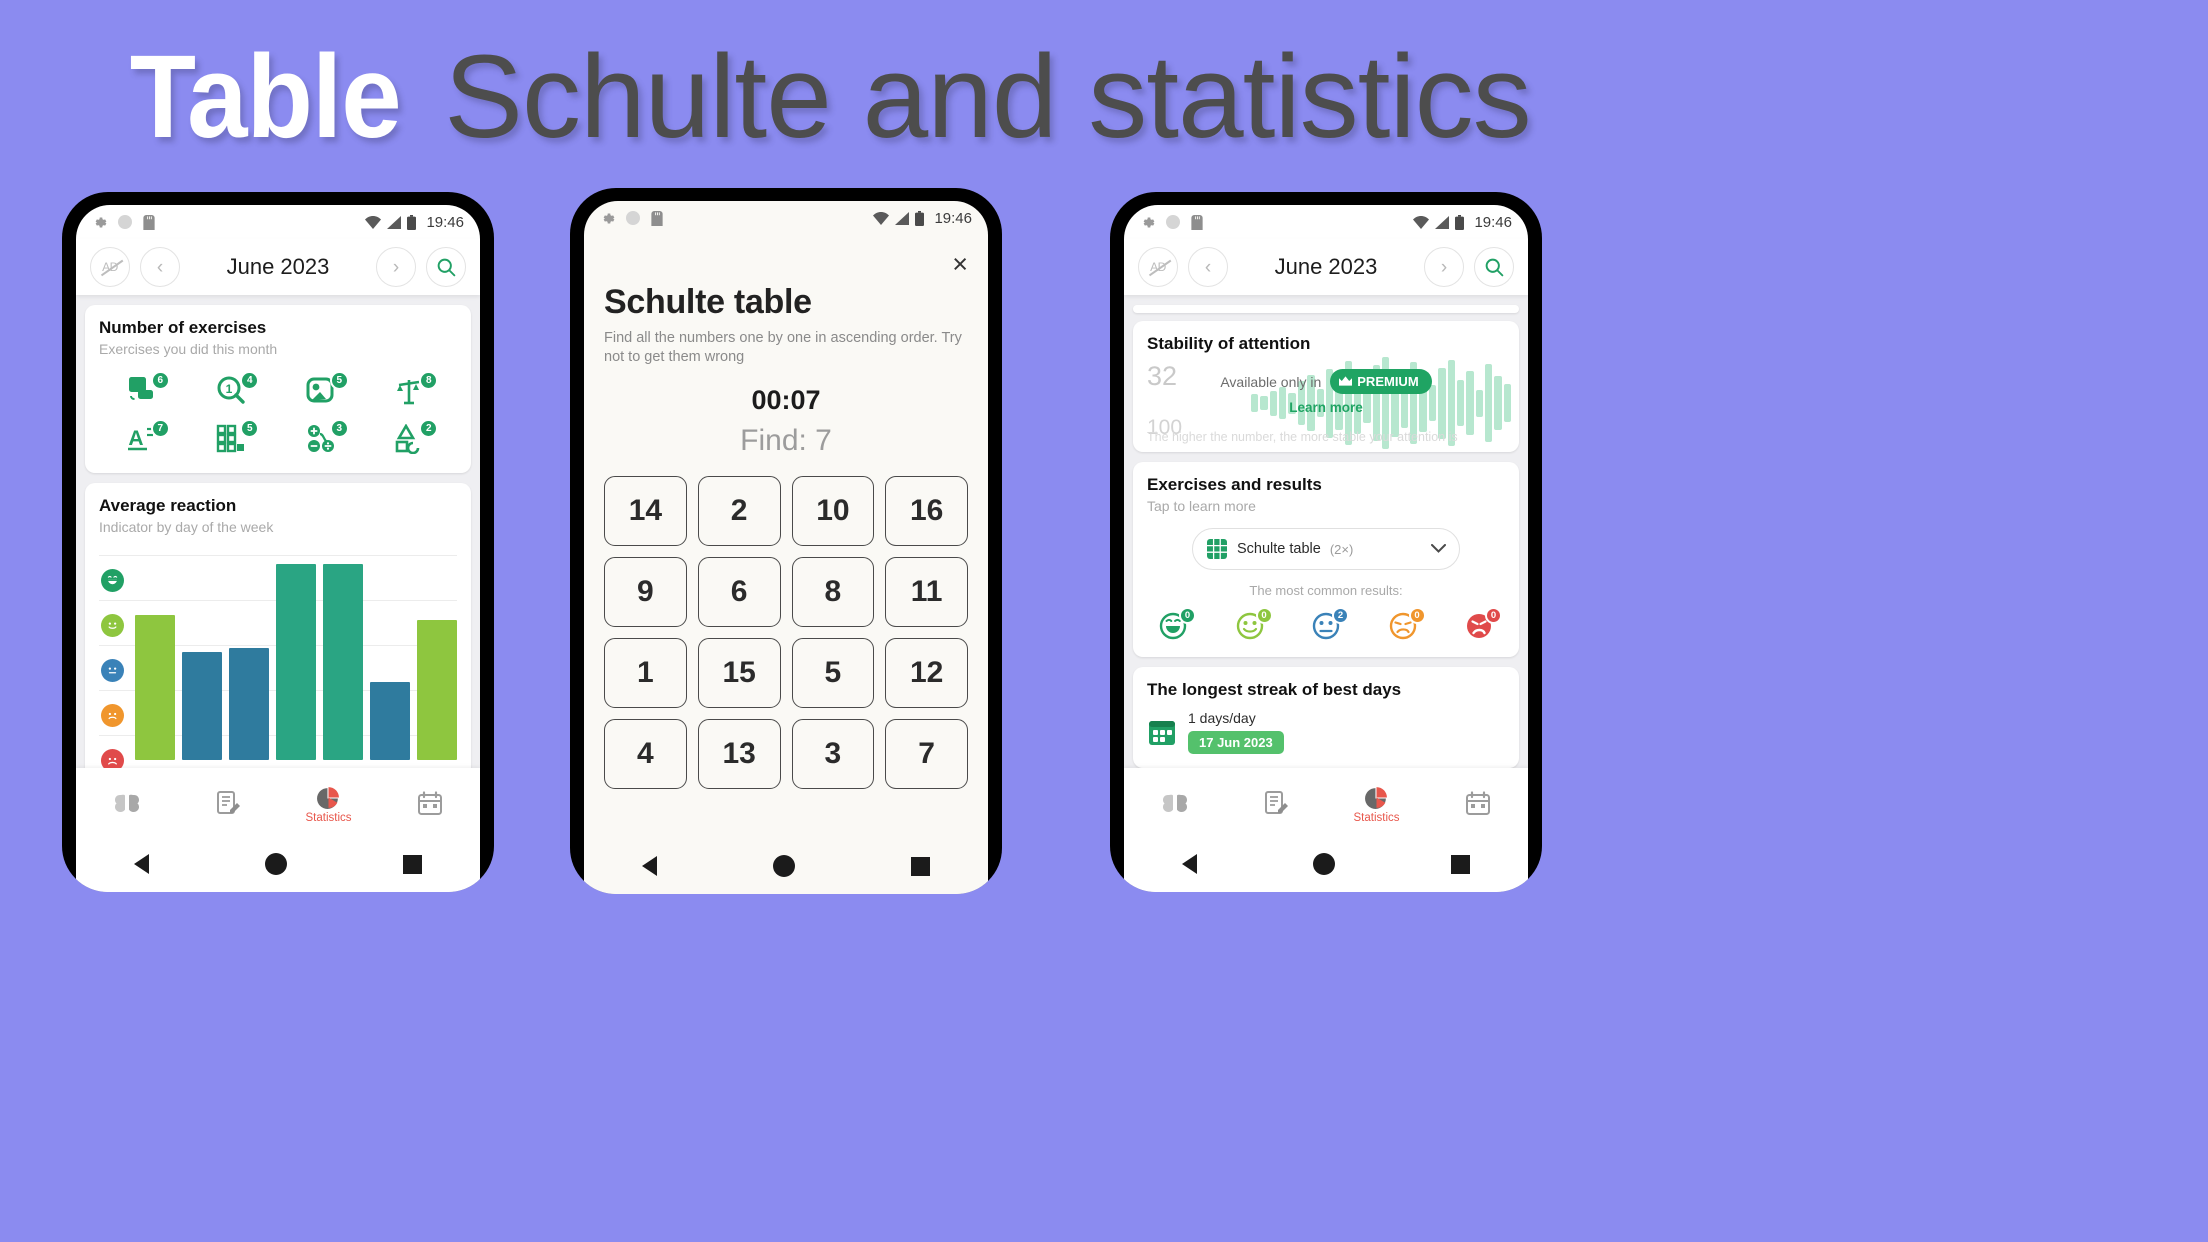 The image size is (2208, 1242). What do you see at coordinates (413, 439) in the screenshot?
I see `exercise-item: 2` at bounding box center [413, 439].